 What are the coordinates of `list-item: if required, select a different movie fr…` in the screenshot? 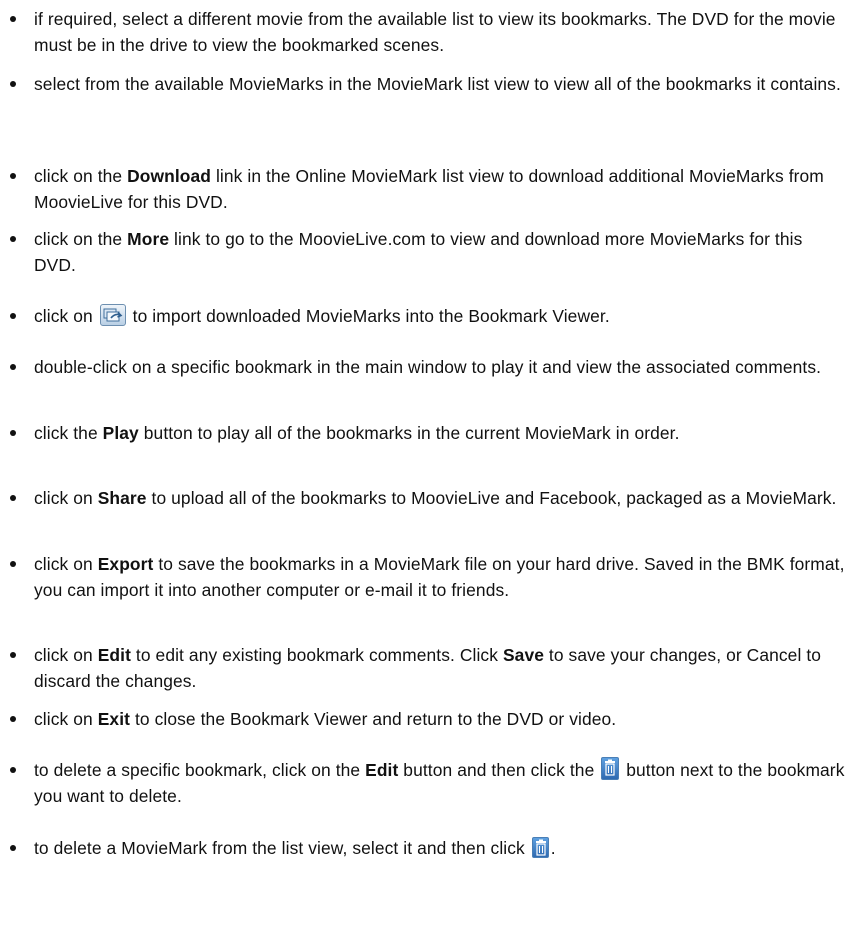 It's located at (428, 32).